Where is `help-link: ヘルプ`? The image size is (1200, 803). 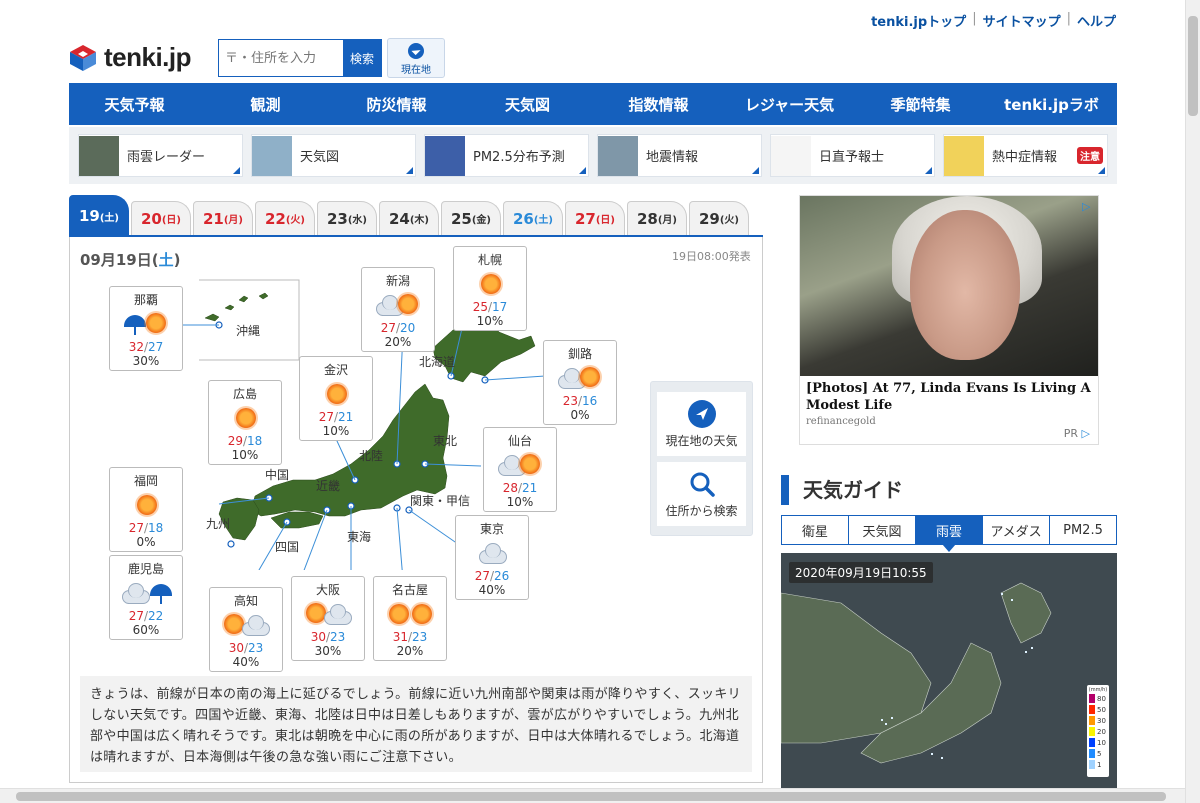
help-link: ヘルプ is located at coordinates (1096, 20).